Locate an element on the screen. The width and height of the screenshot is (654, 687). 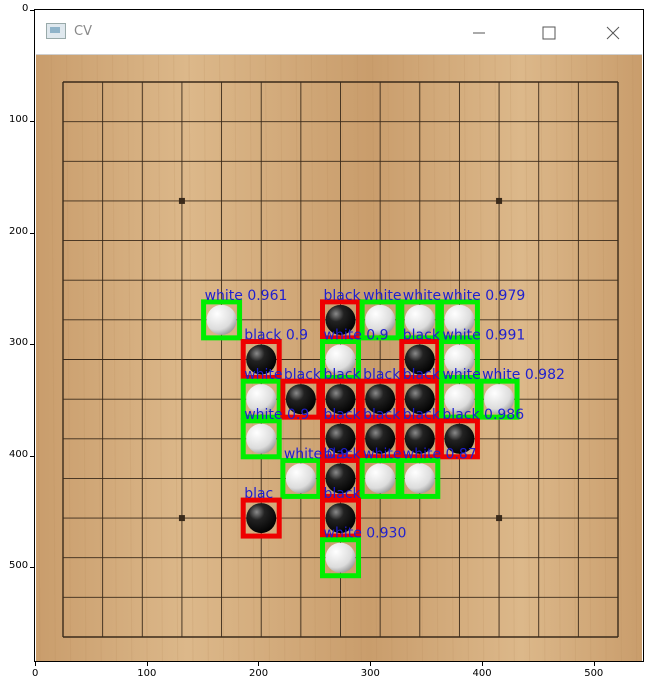
x-tick-label: 200 is located at coordinates (258, 673).